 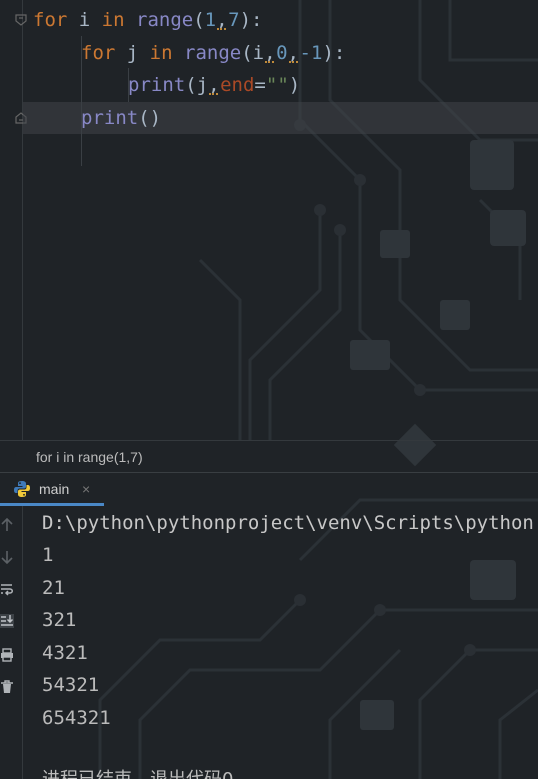 I want to click on console-output-line: 321, so click(x=59, y=620).